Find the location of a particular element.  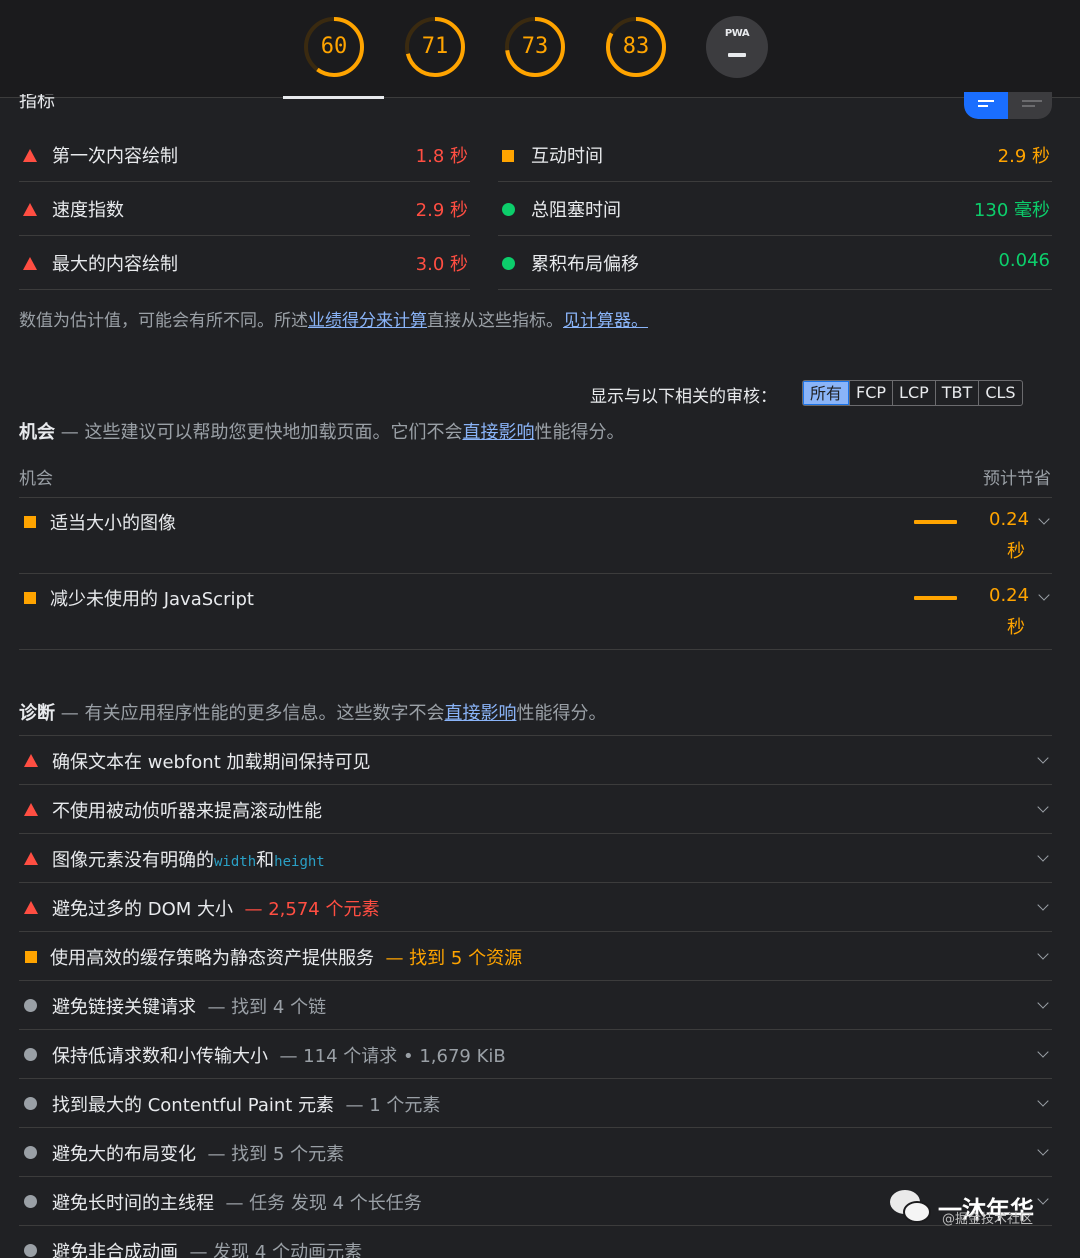

diagnostic-detail: — 找到 5 个元素 is located at coordinates (276, 1154).